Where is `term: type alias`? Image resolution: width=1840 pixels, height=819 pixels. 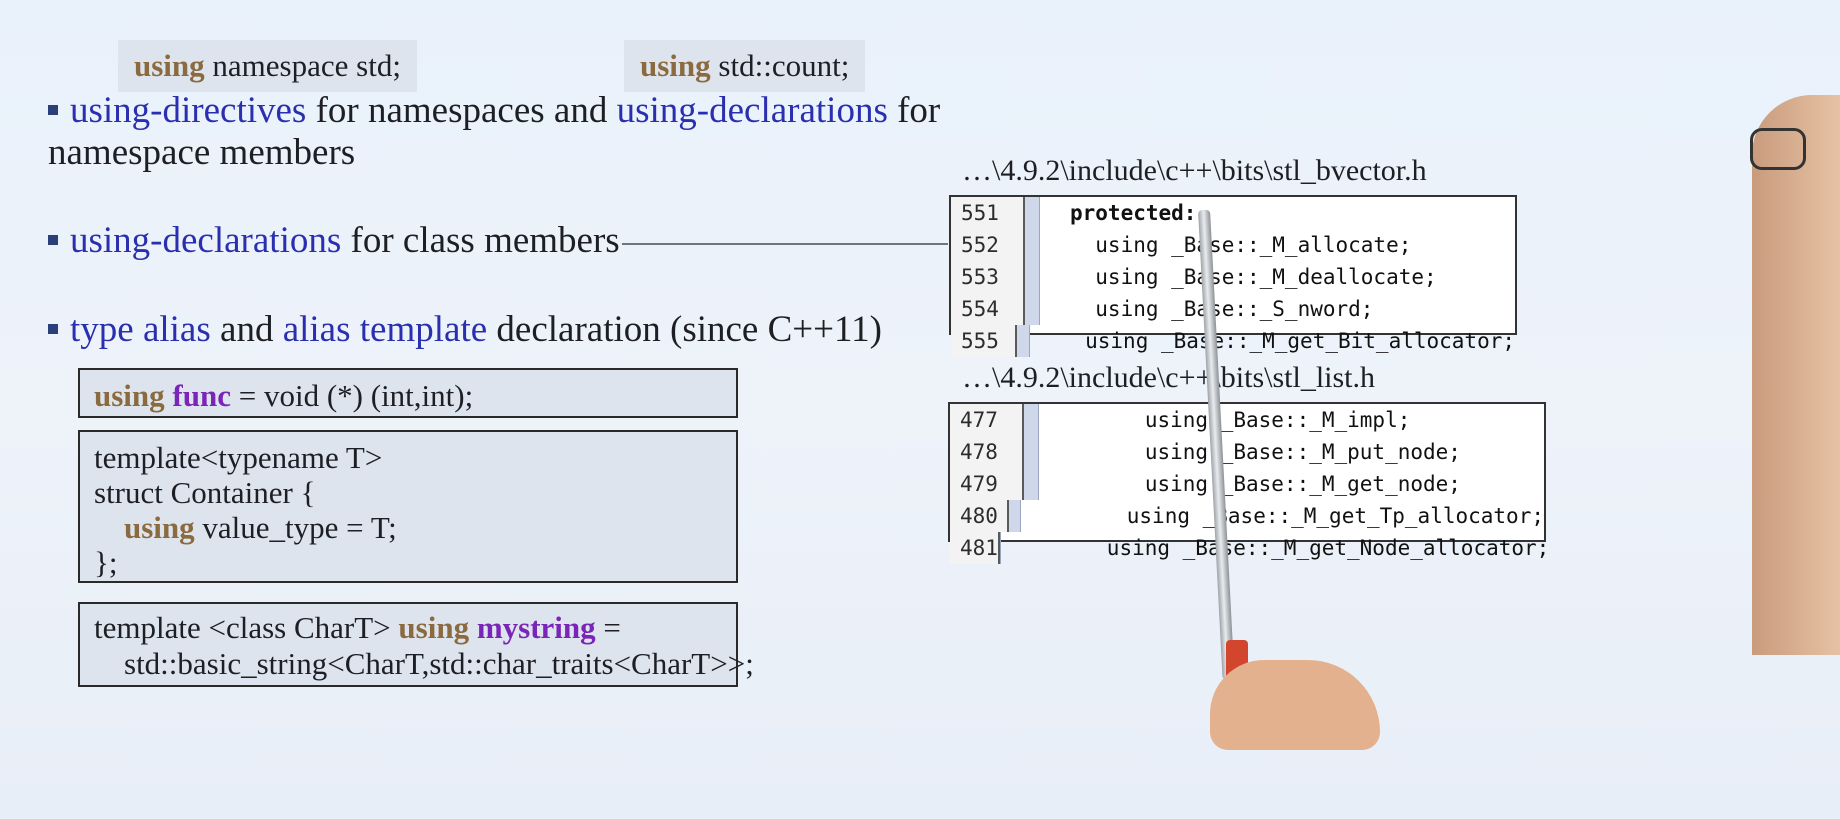 term: type alias is located at coordinates (140, 329).